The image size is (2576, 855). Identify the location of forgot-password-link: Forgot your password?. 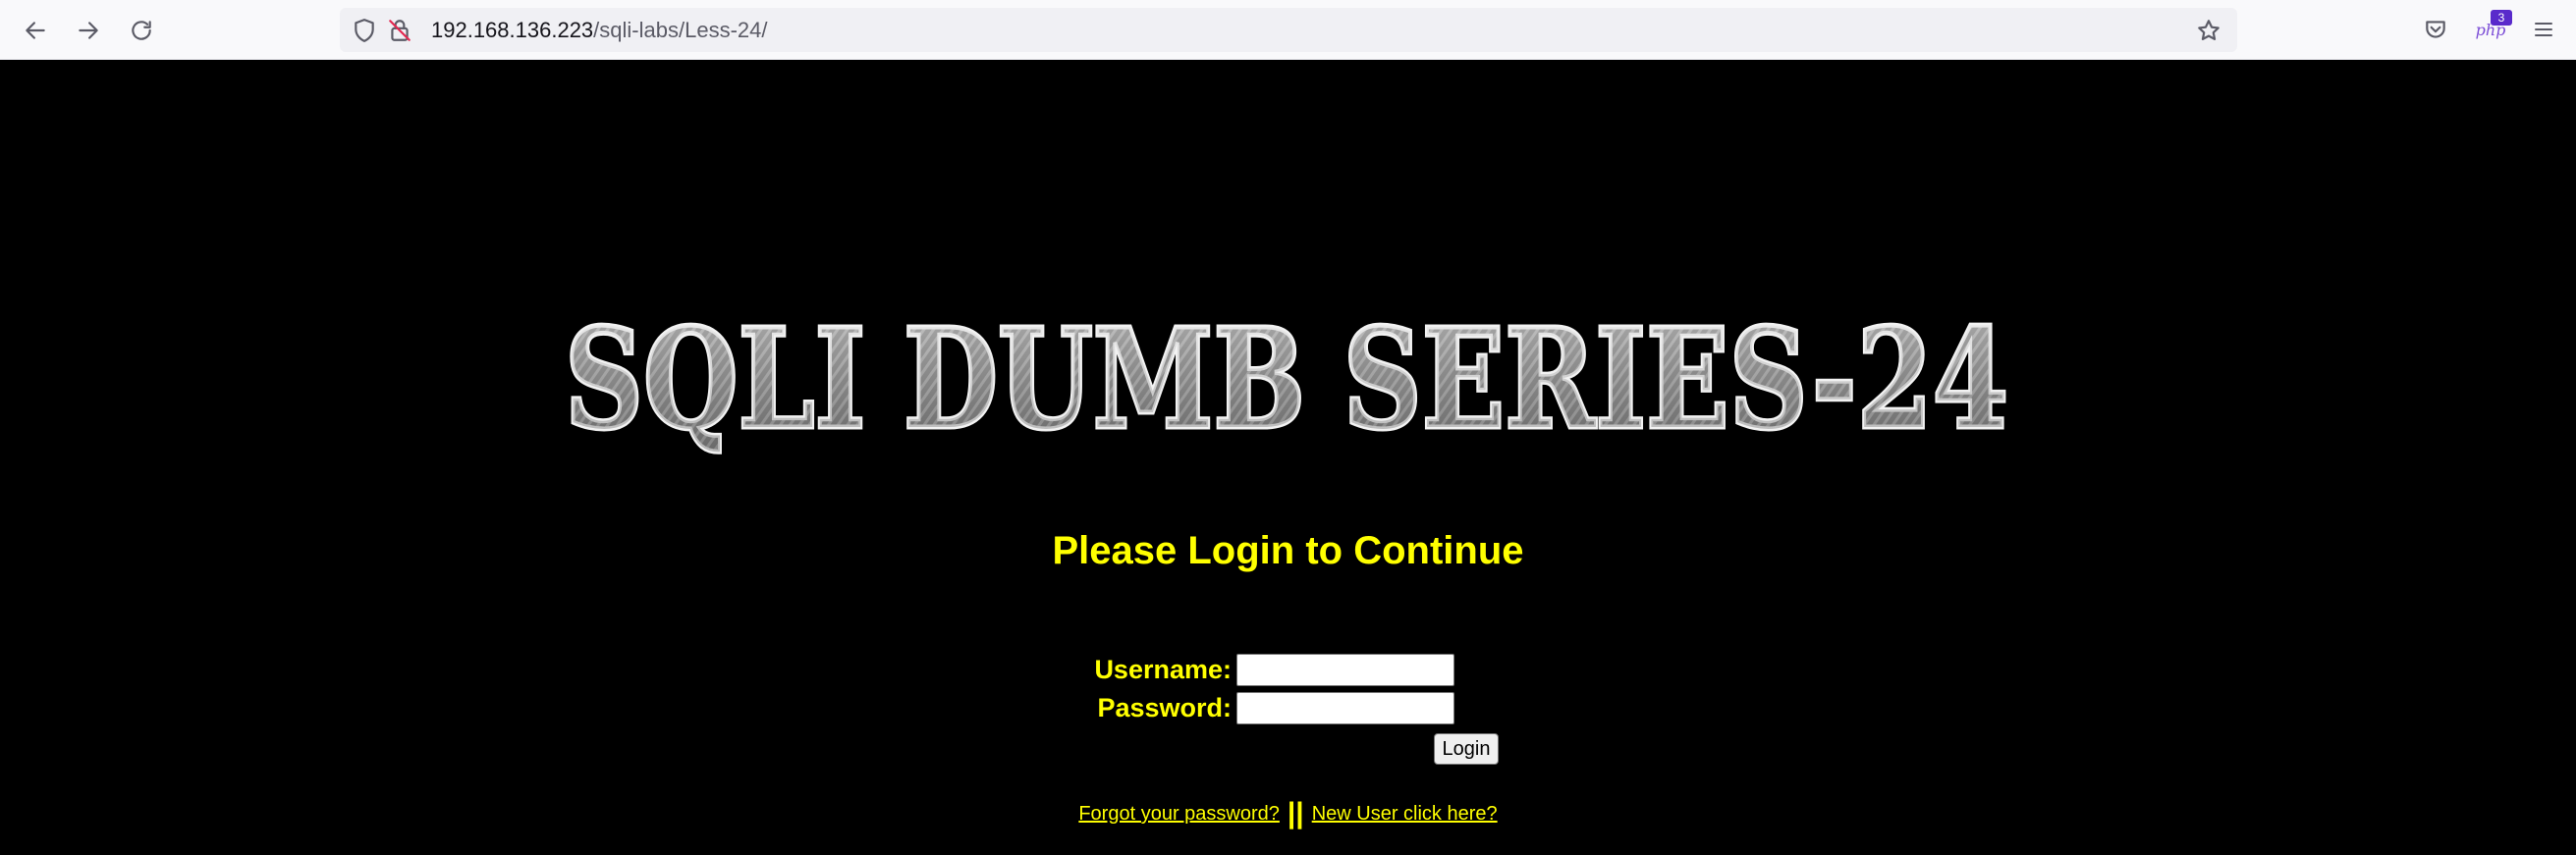
(1179, 814).